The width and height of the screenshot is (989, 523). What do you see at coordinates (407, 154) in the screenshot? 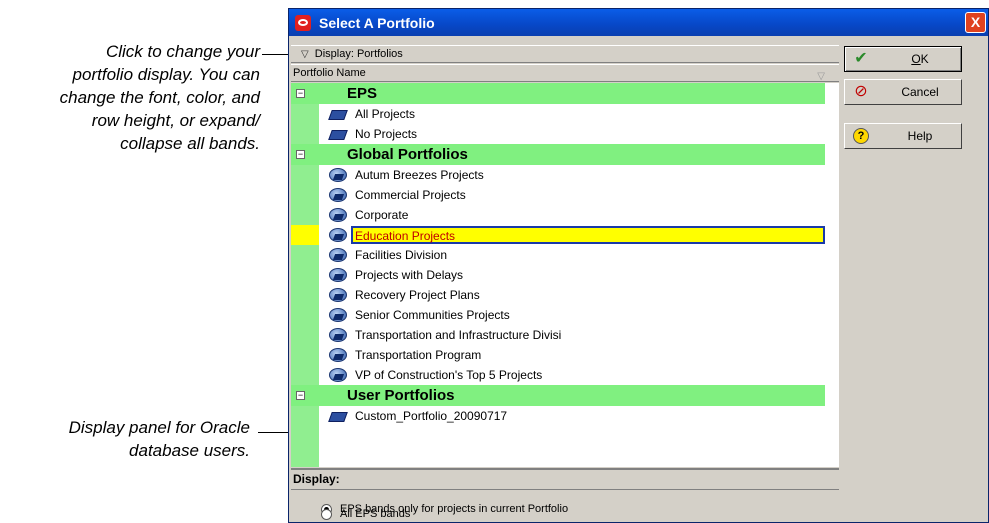
I see `band-title: Global Portfolios` at bounding box center [407, 154].